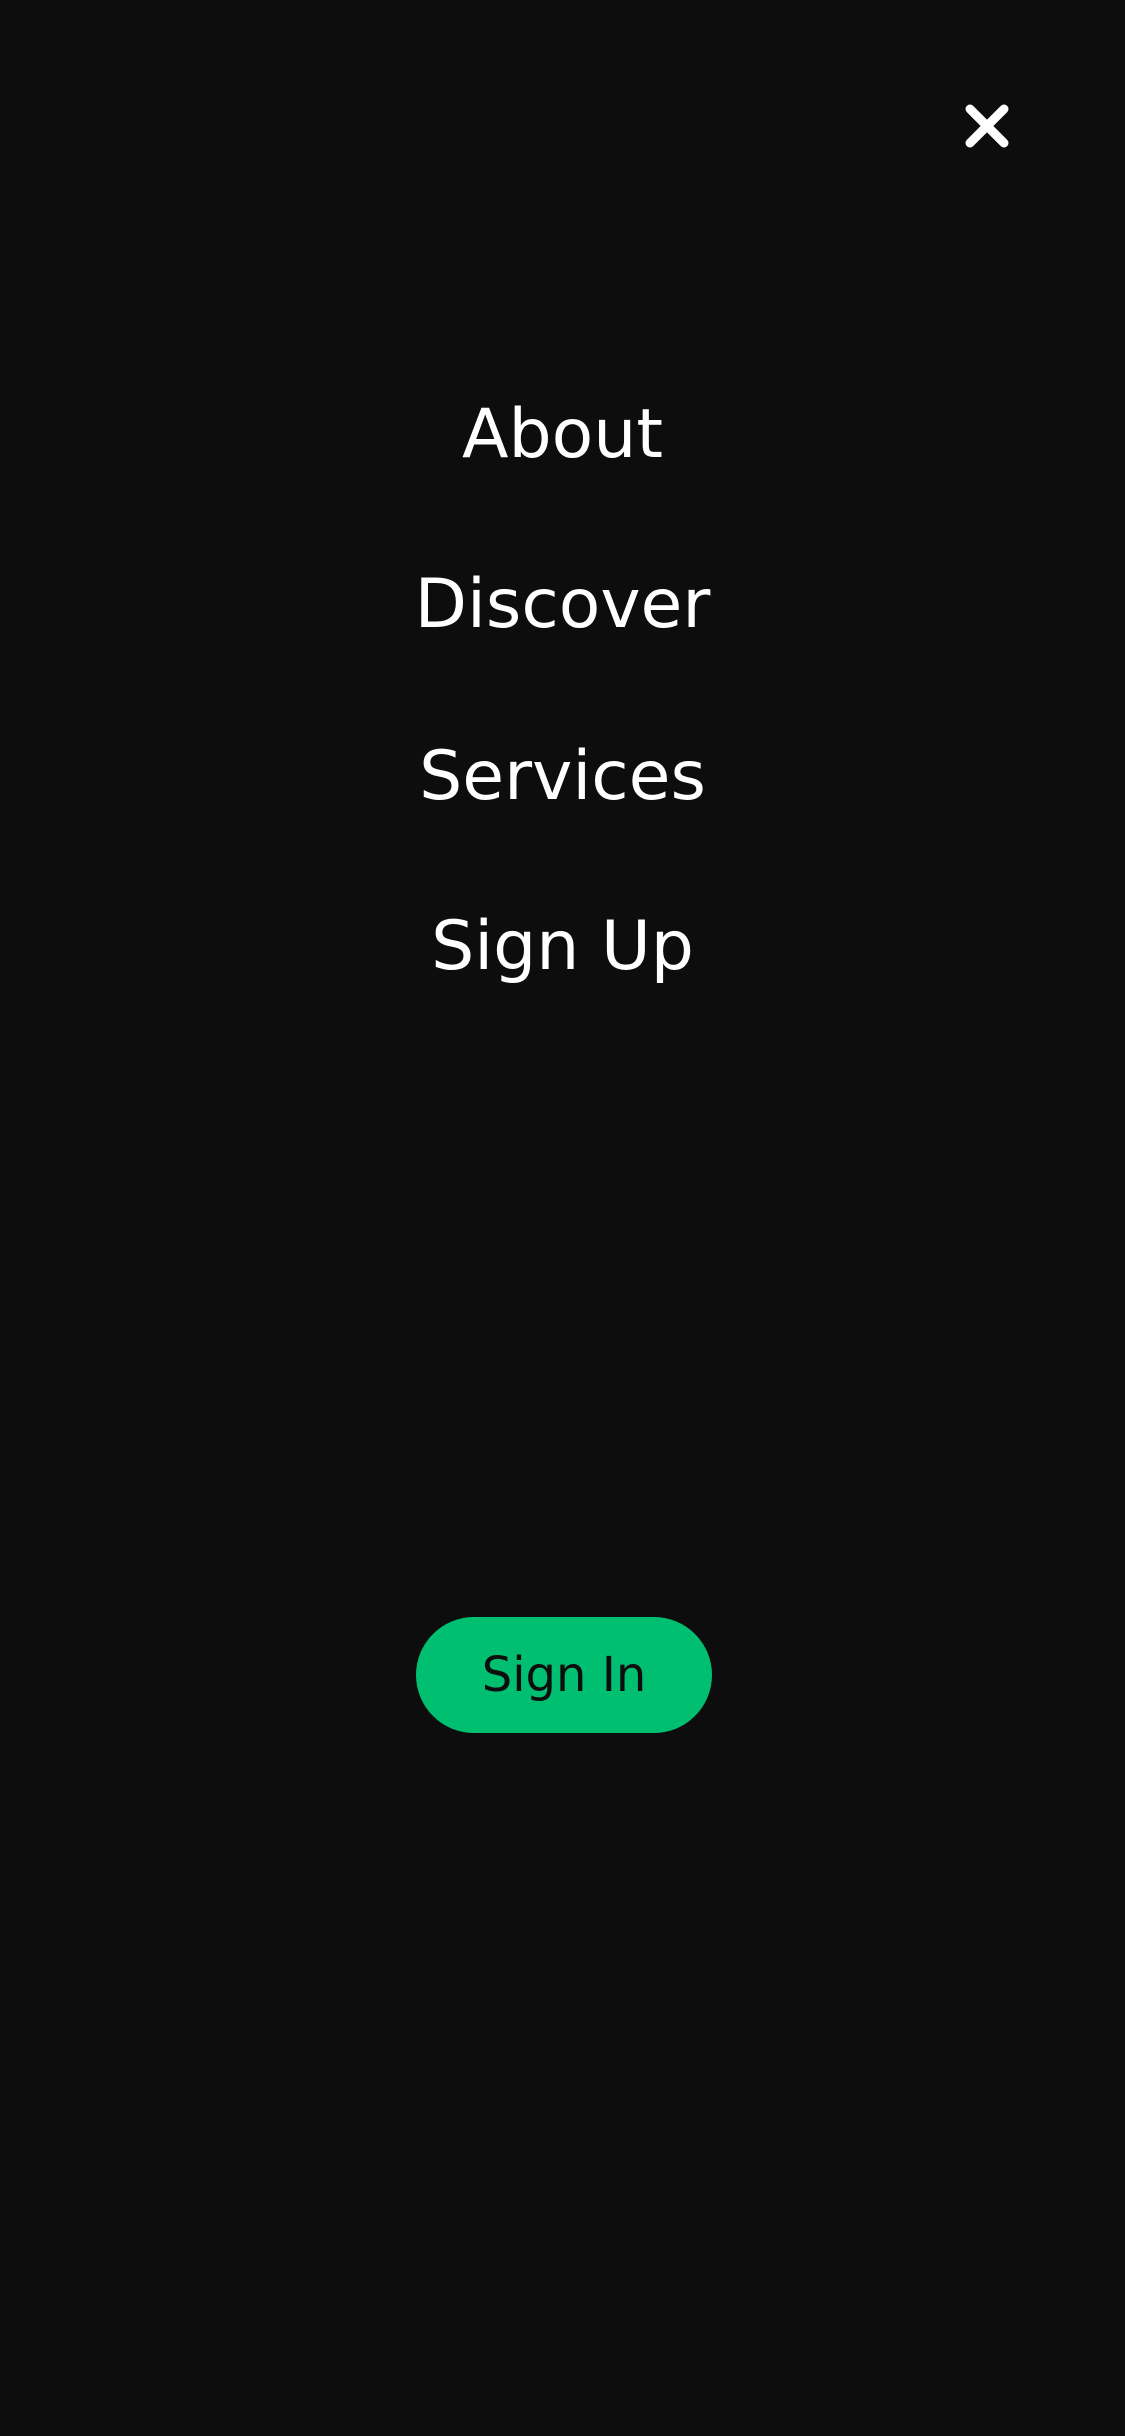  What do you see at coordinates (562, 777) in the screenshot?
I see `menu-item-services: Services` at bounding box center [562, 777].